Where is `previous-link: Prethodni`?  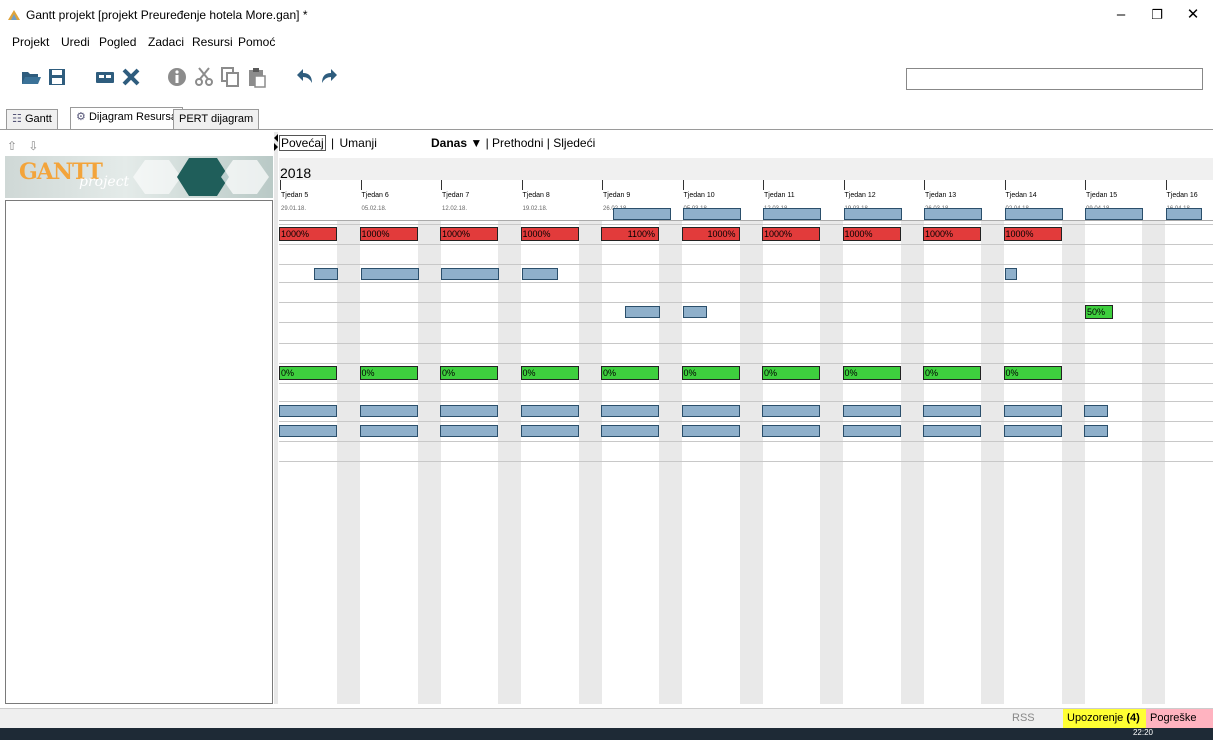 previous-link: Prethodni is located at coordinates (517, 143).